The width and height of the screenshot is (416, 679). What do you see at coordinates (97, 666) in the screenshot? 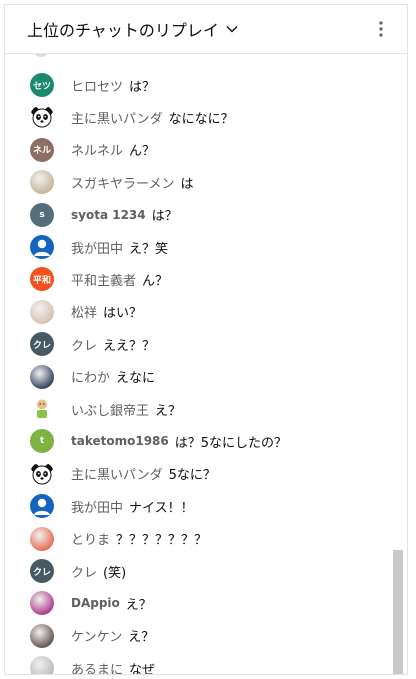
I see `author-name: あるまに` at bounding box center [97, 666].